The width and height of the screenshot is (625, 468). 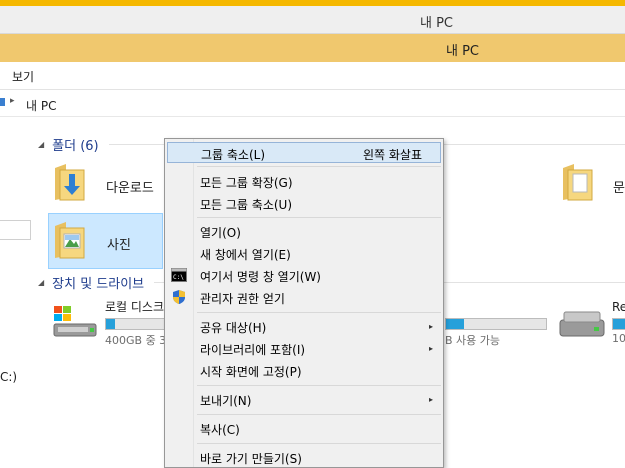 What do you see at coordinates (23, 76) in the screenshot?
I see `tab-view: 보기` at bounding box center [23, 76].